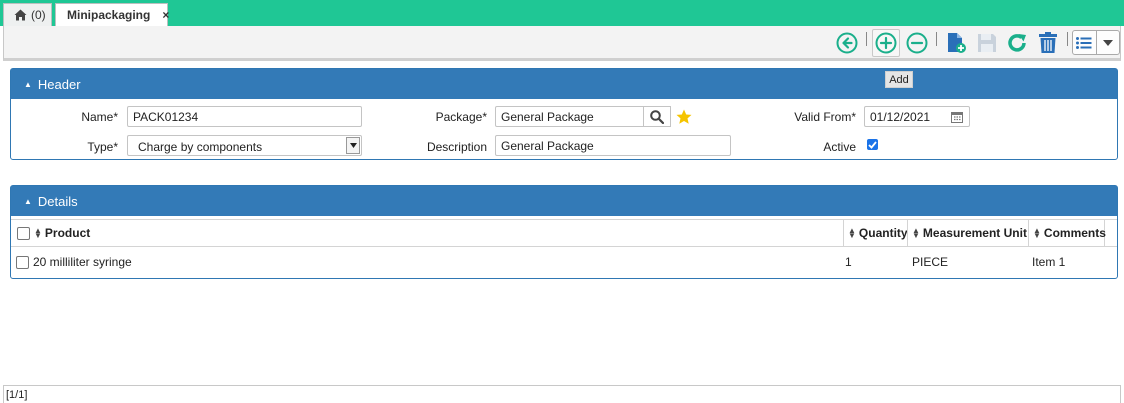 The height and width of the screenshot is (403, 1124). What do you see at coordinates (99, 117) in the screenshot?
I see `name-label: Name*` at bounding box center [99, 117].